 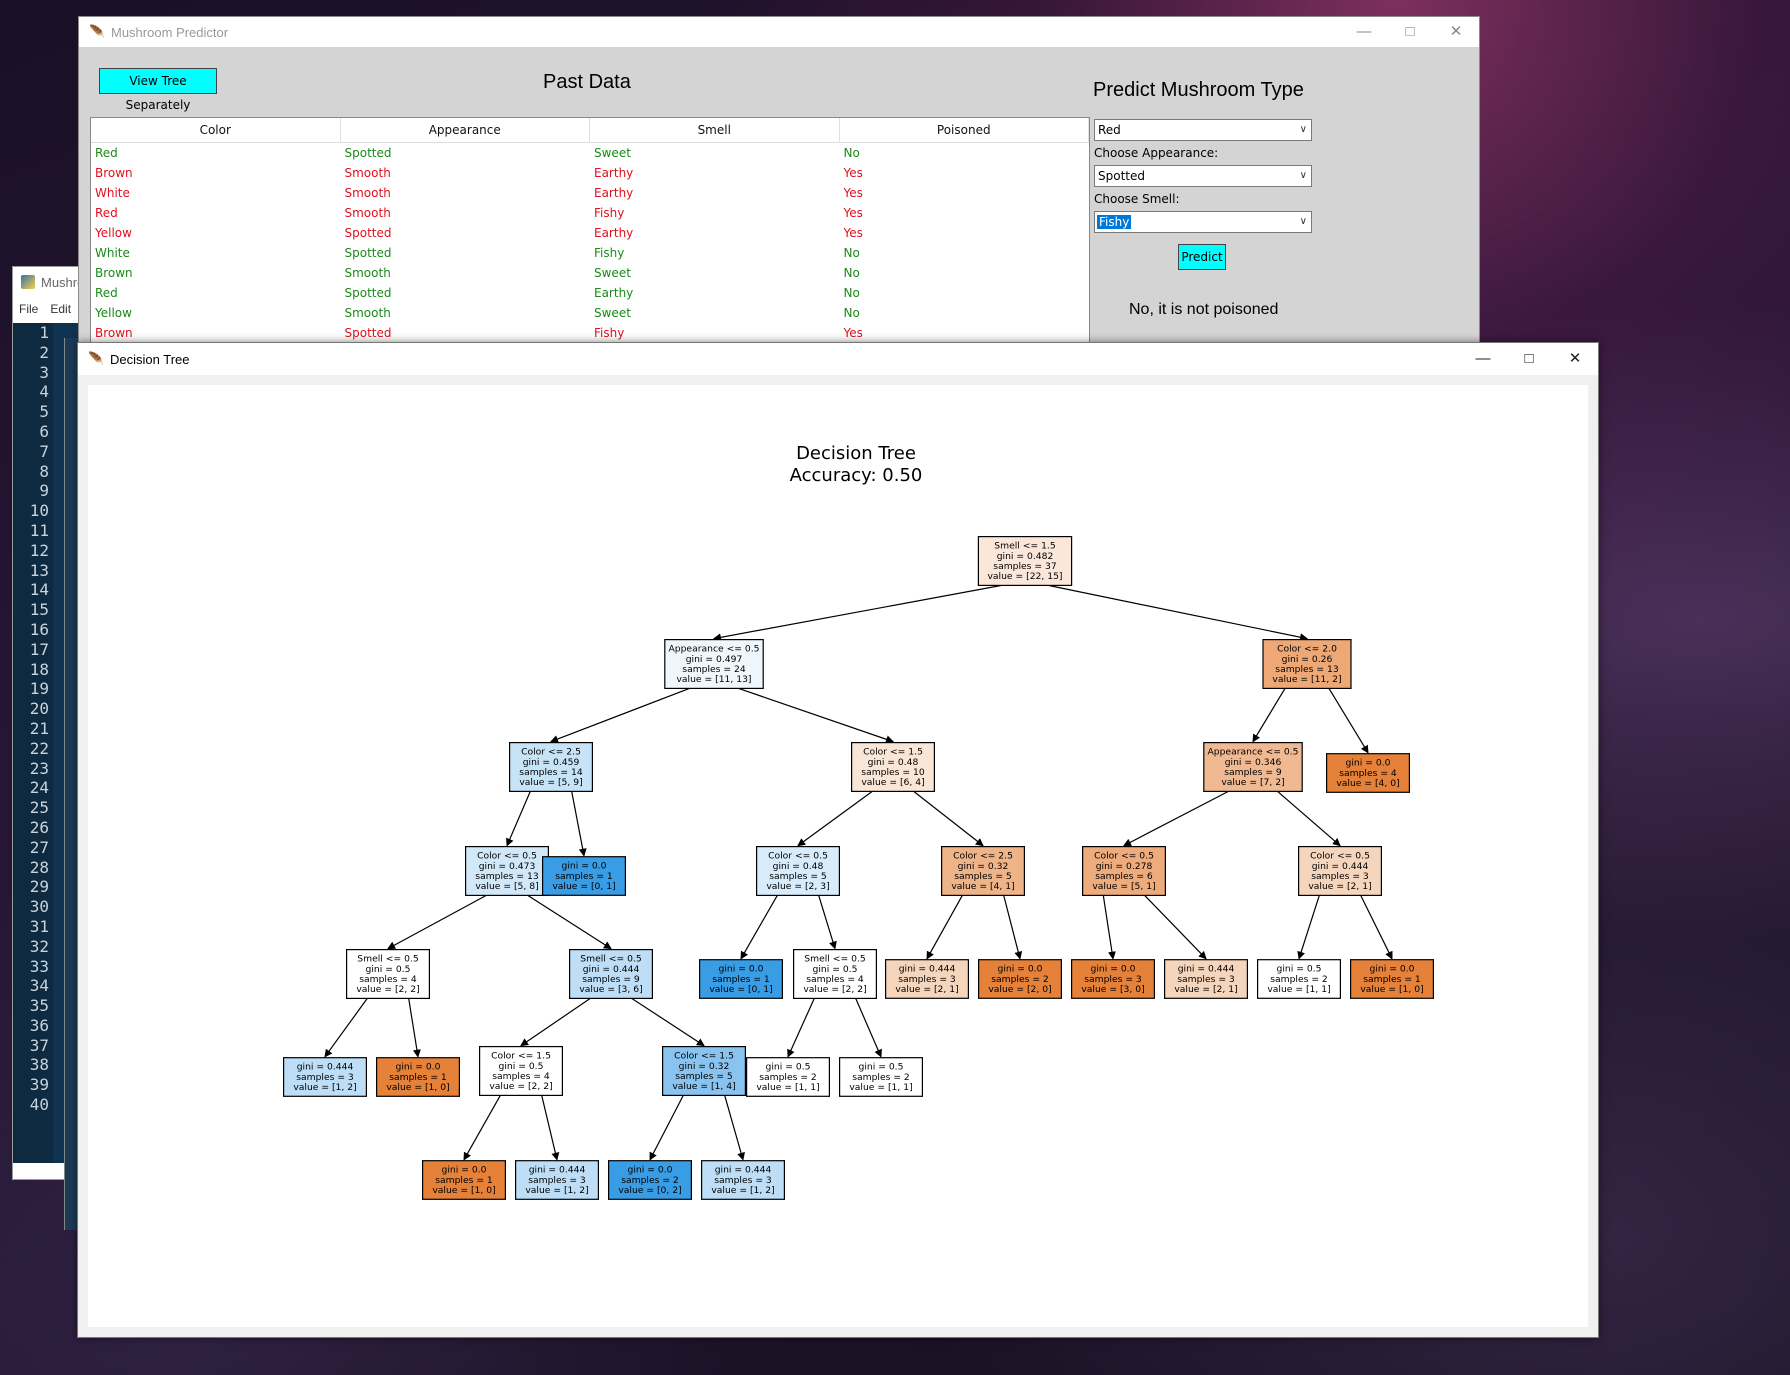 I want to click on line-number: 26, so click(x=39, y=827).